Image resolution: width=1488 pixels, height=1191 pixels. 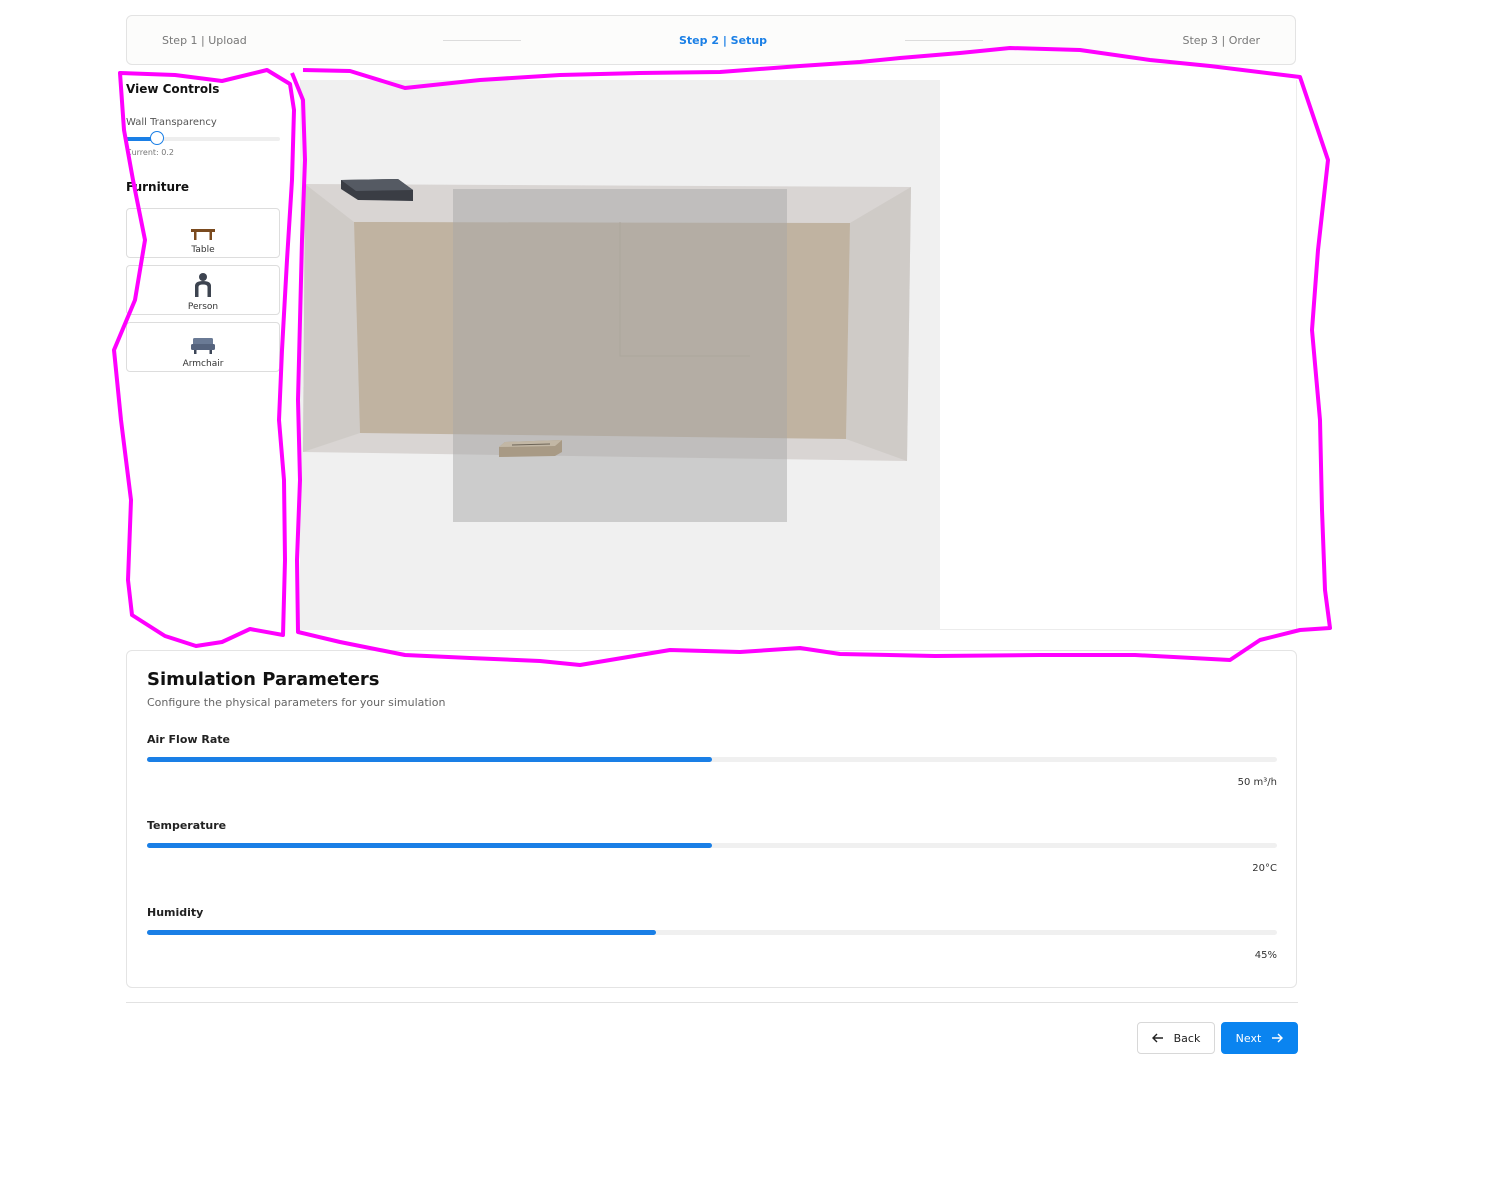 I want to click on furniture-item-armchair: Armchair, so click(x=203, y=347).